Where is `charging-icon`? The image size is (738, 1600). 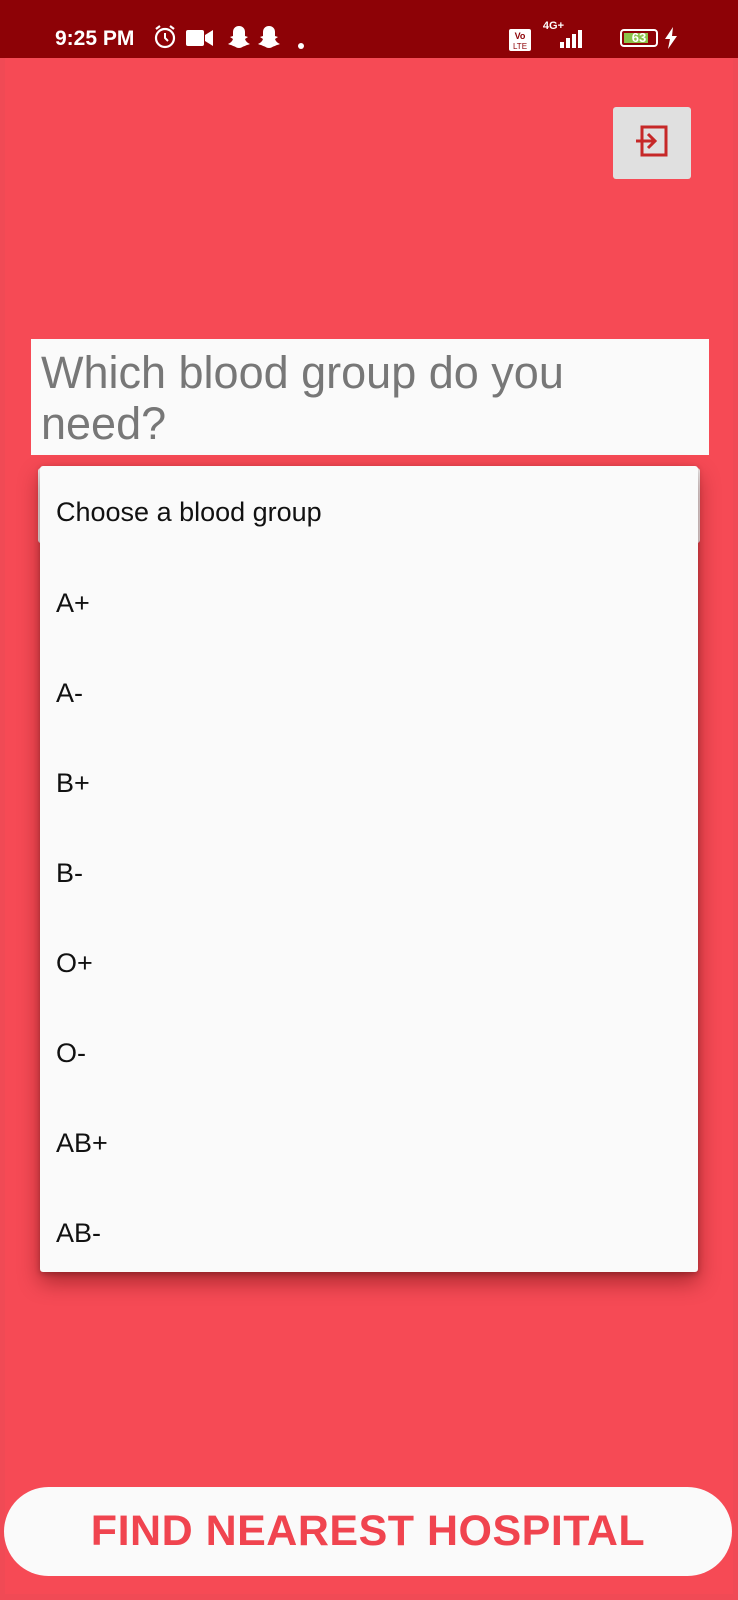 charging-icon is located at coordinates (671, 40).